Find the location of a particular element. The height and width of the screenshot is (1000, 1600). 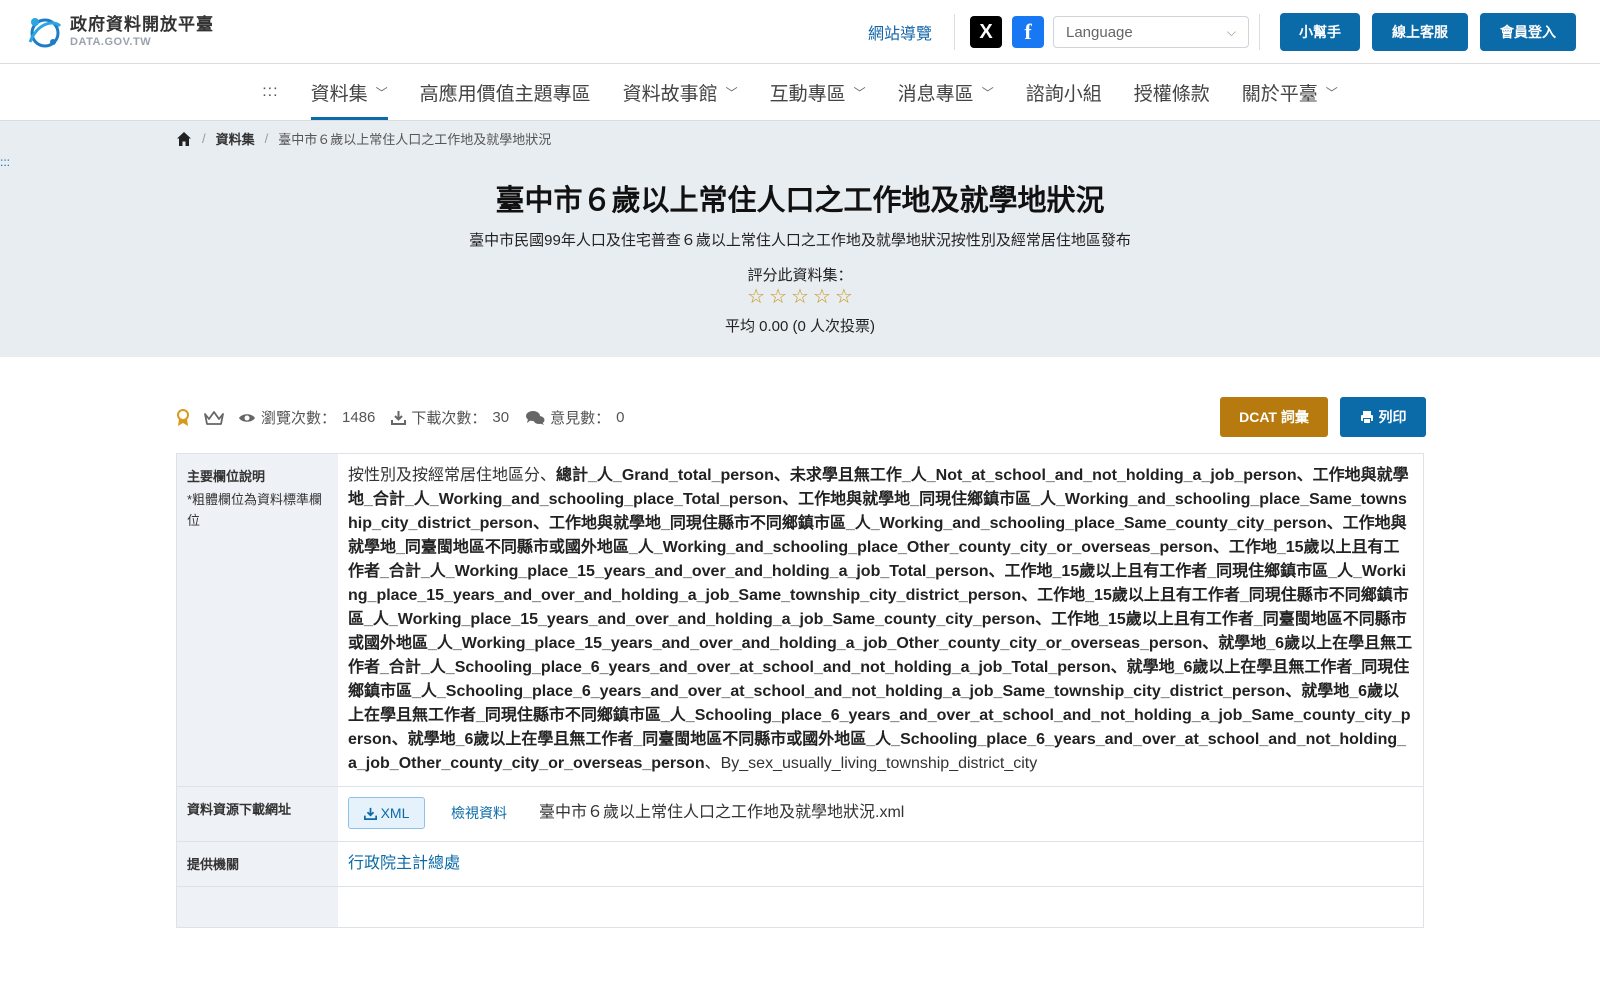

printer-icon is located at coordinates (1366, 417).